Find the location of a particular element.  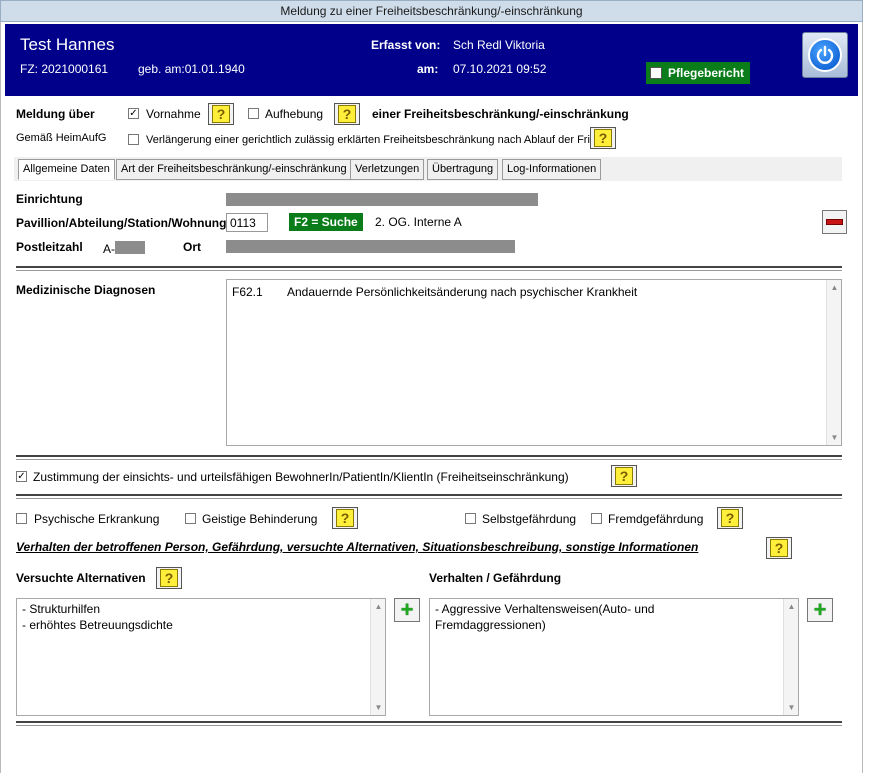

verlaengerung-help-button: ? is located at coordinates (603, 138).